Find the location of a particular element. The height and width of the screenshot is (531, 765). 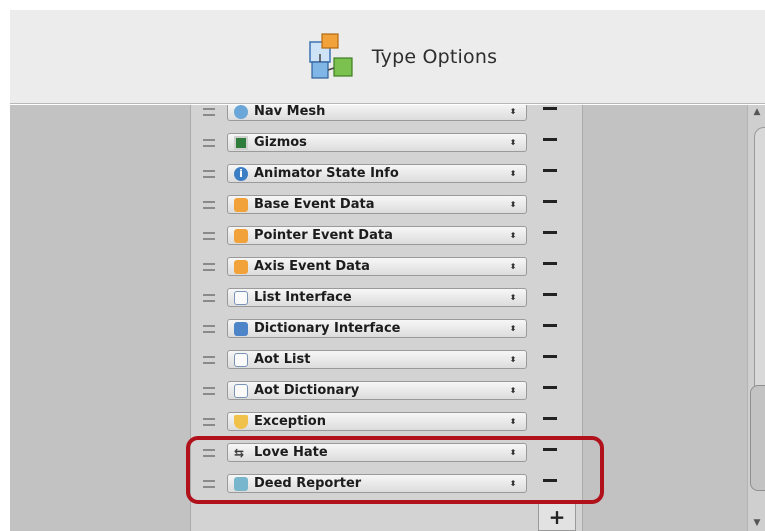

type-label: Axis Event Data is located at coordinates (312, 266).